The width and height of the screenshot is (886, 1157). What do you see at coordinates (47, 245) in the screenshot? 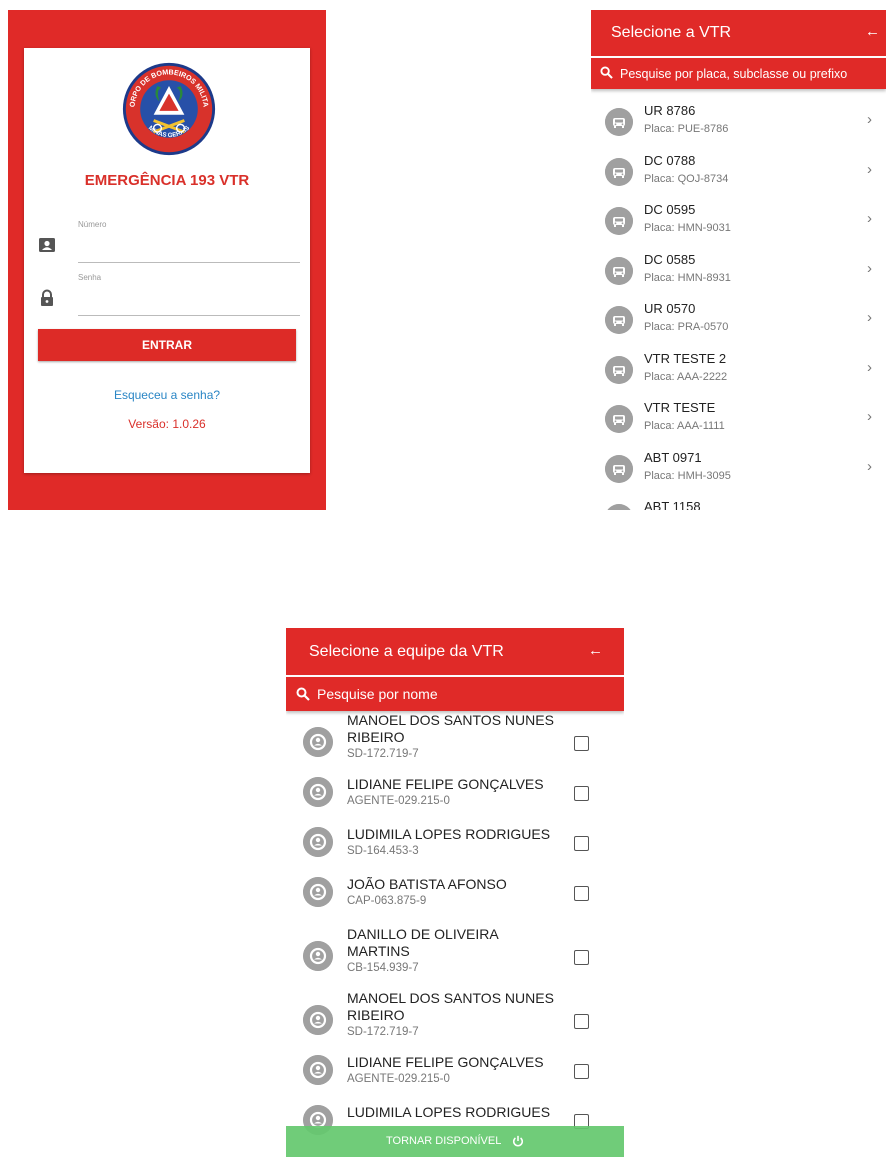
I see `contact-card-icon` at bounding box center [47, 245].